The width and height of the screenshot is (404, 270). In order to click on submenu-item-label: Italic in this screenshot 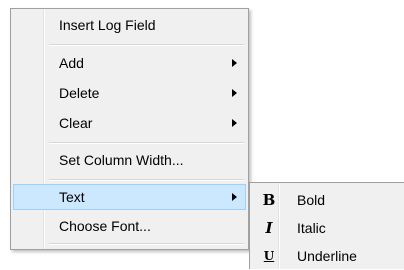, I will do `click(311, 228)`.